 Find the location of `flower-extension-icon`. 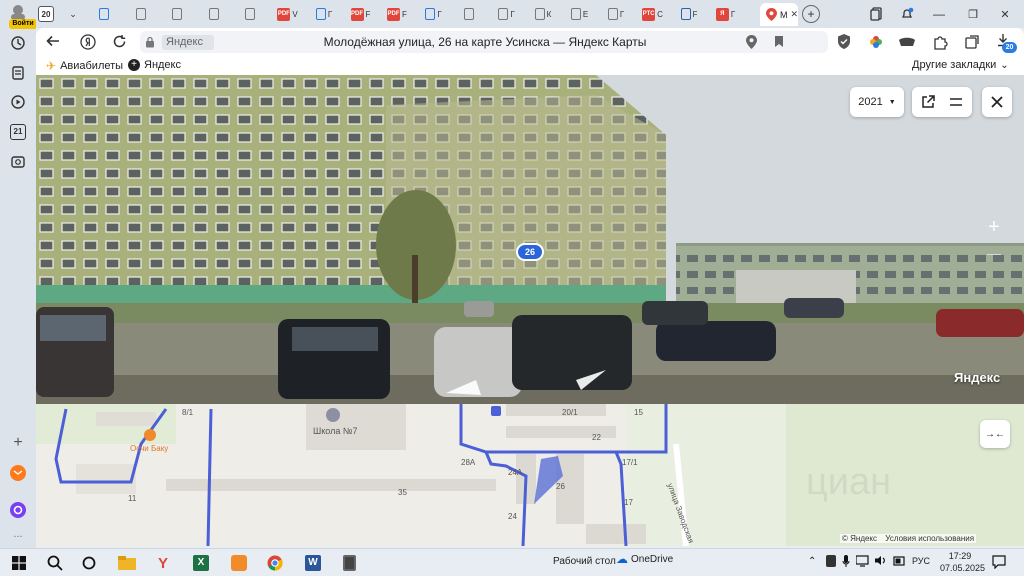

flower-extension-icon is located at coordinates (876, 43).